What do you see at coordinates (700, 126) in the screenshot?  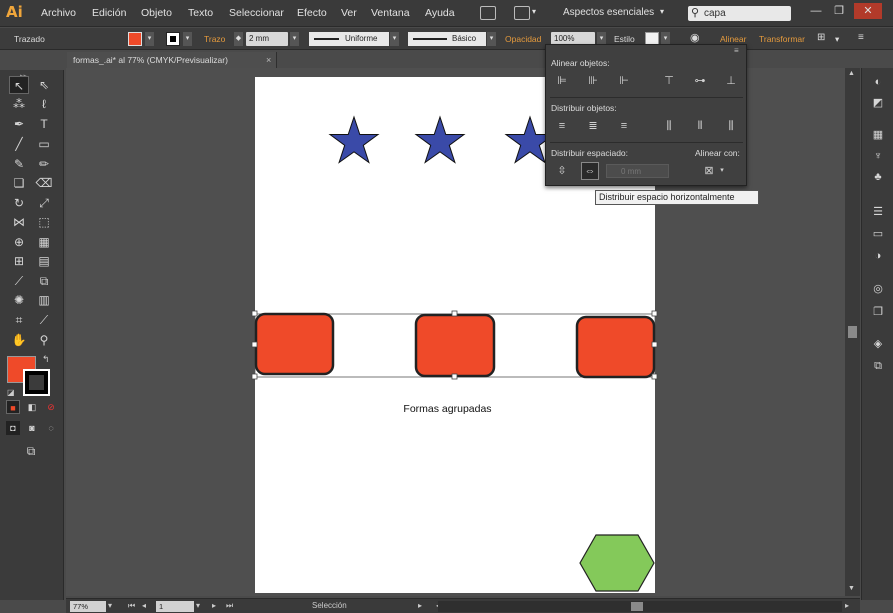 I see `distribute-horizontal-center-icon: ⫴` at bounding box center [700, 126].